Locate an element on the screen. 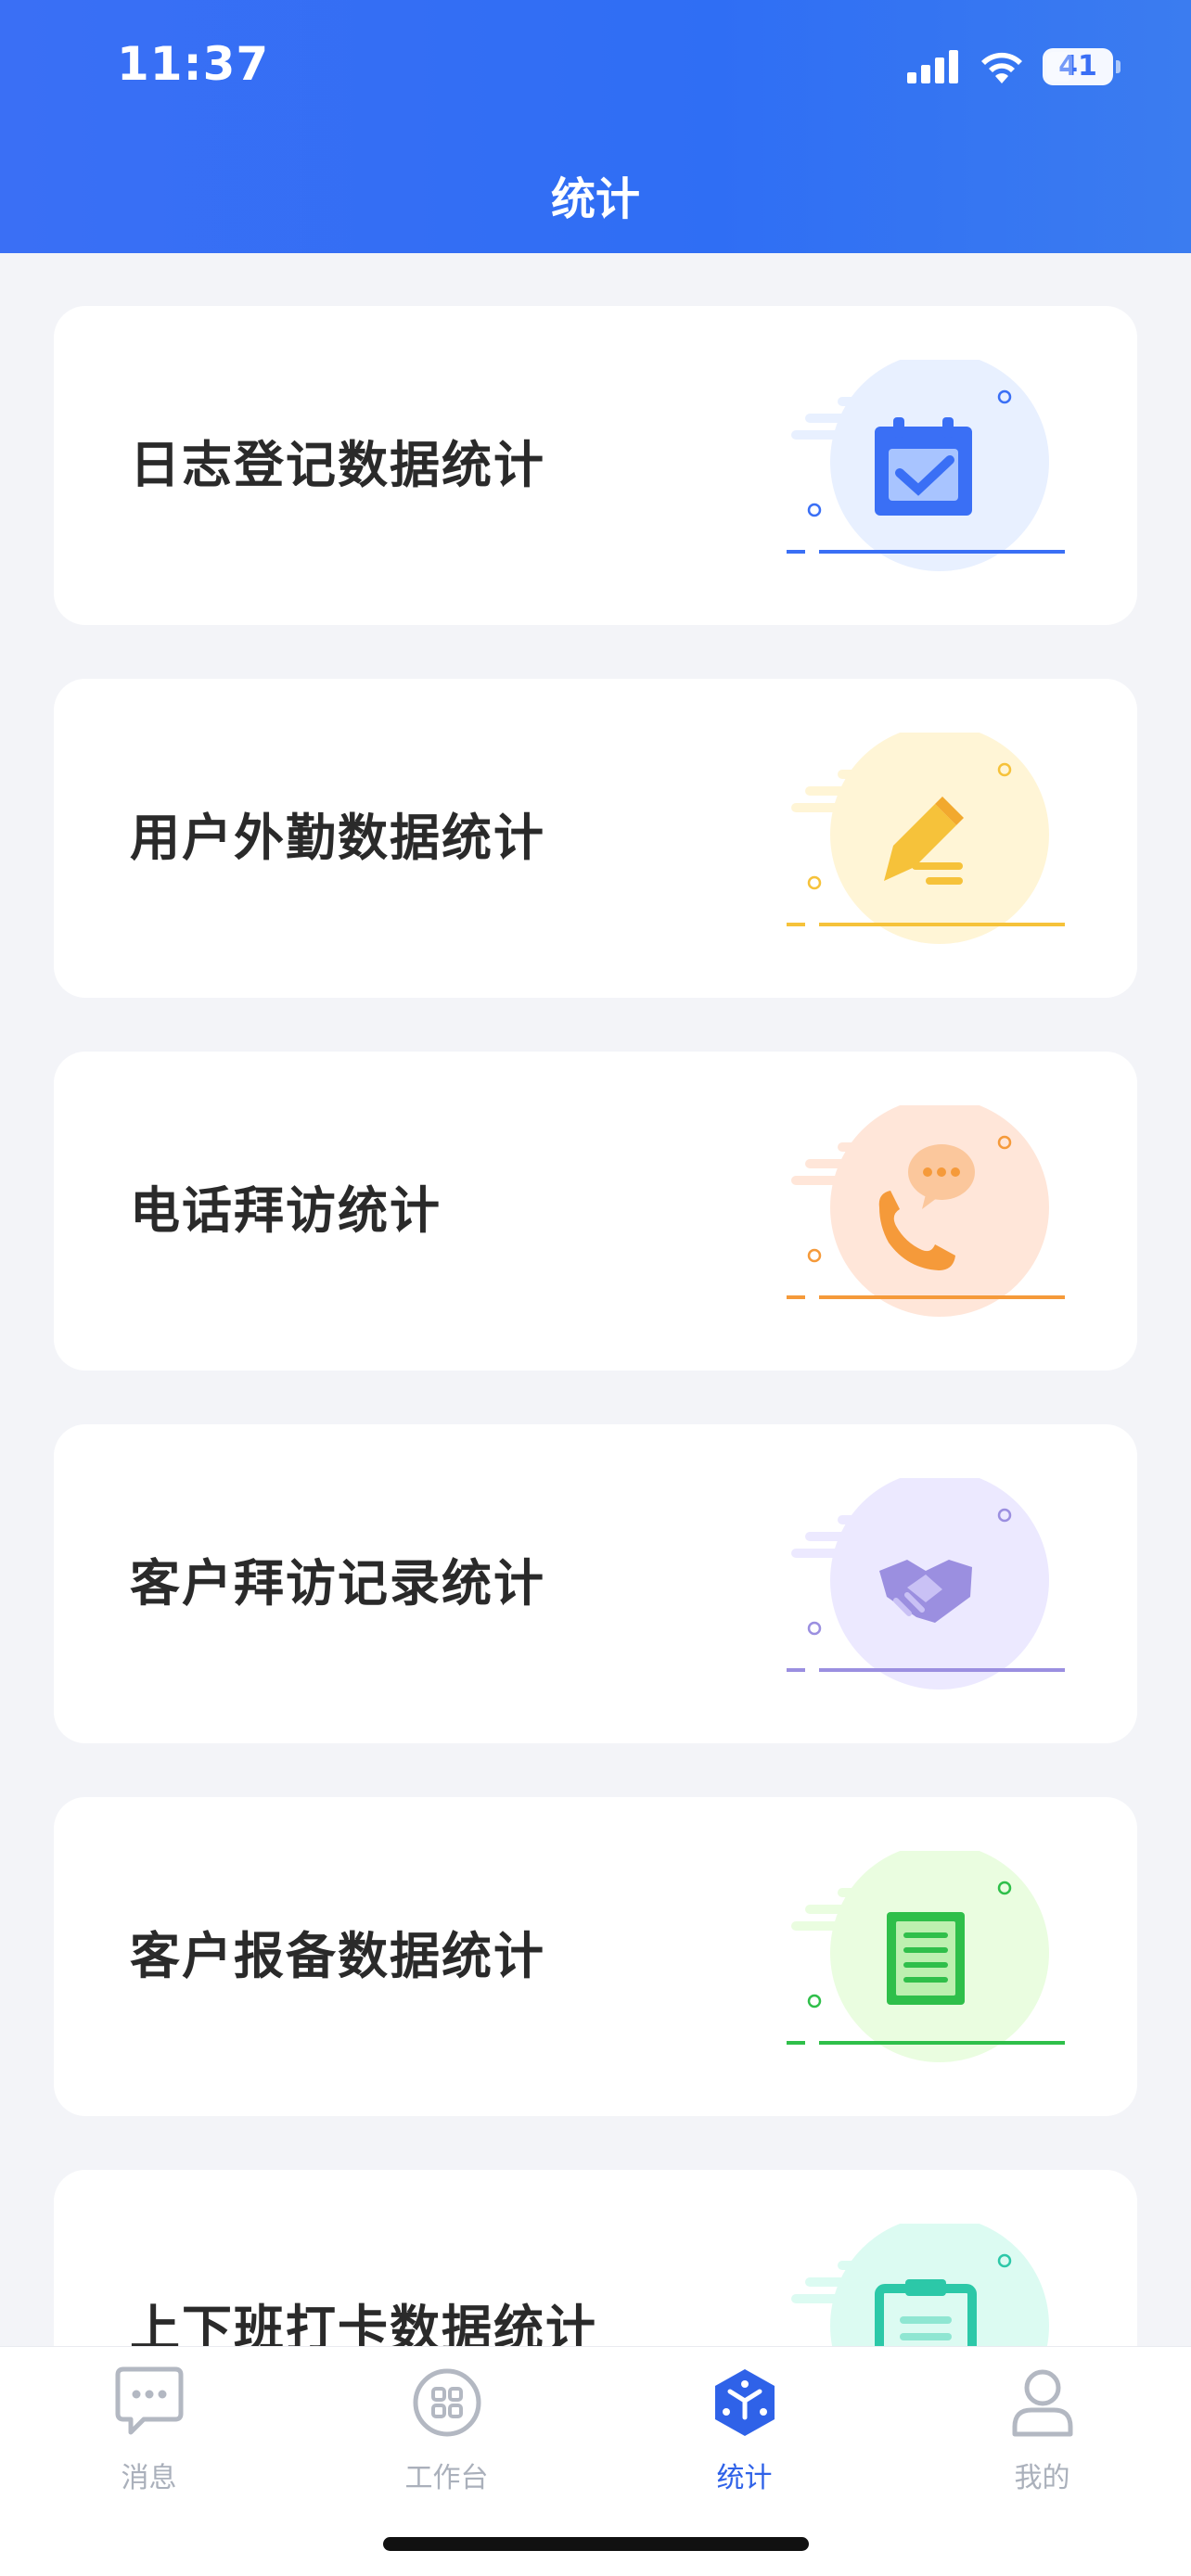 The height and width of the screenshot is (2576, 1191). stat-card-clock-in: 上下班打卡数据统计 is located at coordinates (595, 2258).